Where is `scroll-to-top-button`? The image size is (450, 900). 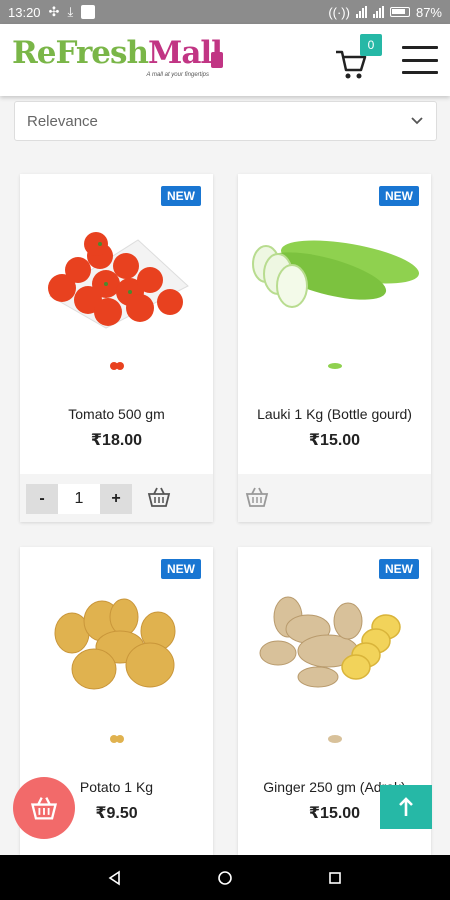 scroll-to-top-button is located at coordinates (406, 807).